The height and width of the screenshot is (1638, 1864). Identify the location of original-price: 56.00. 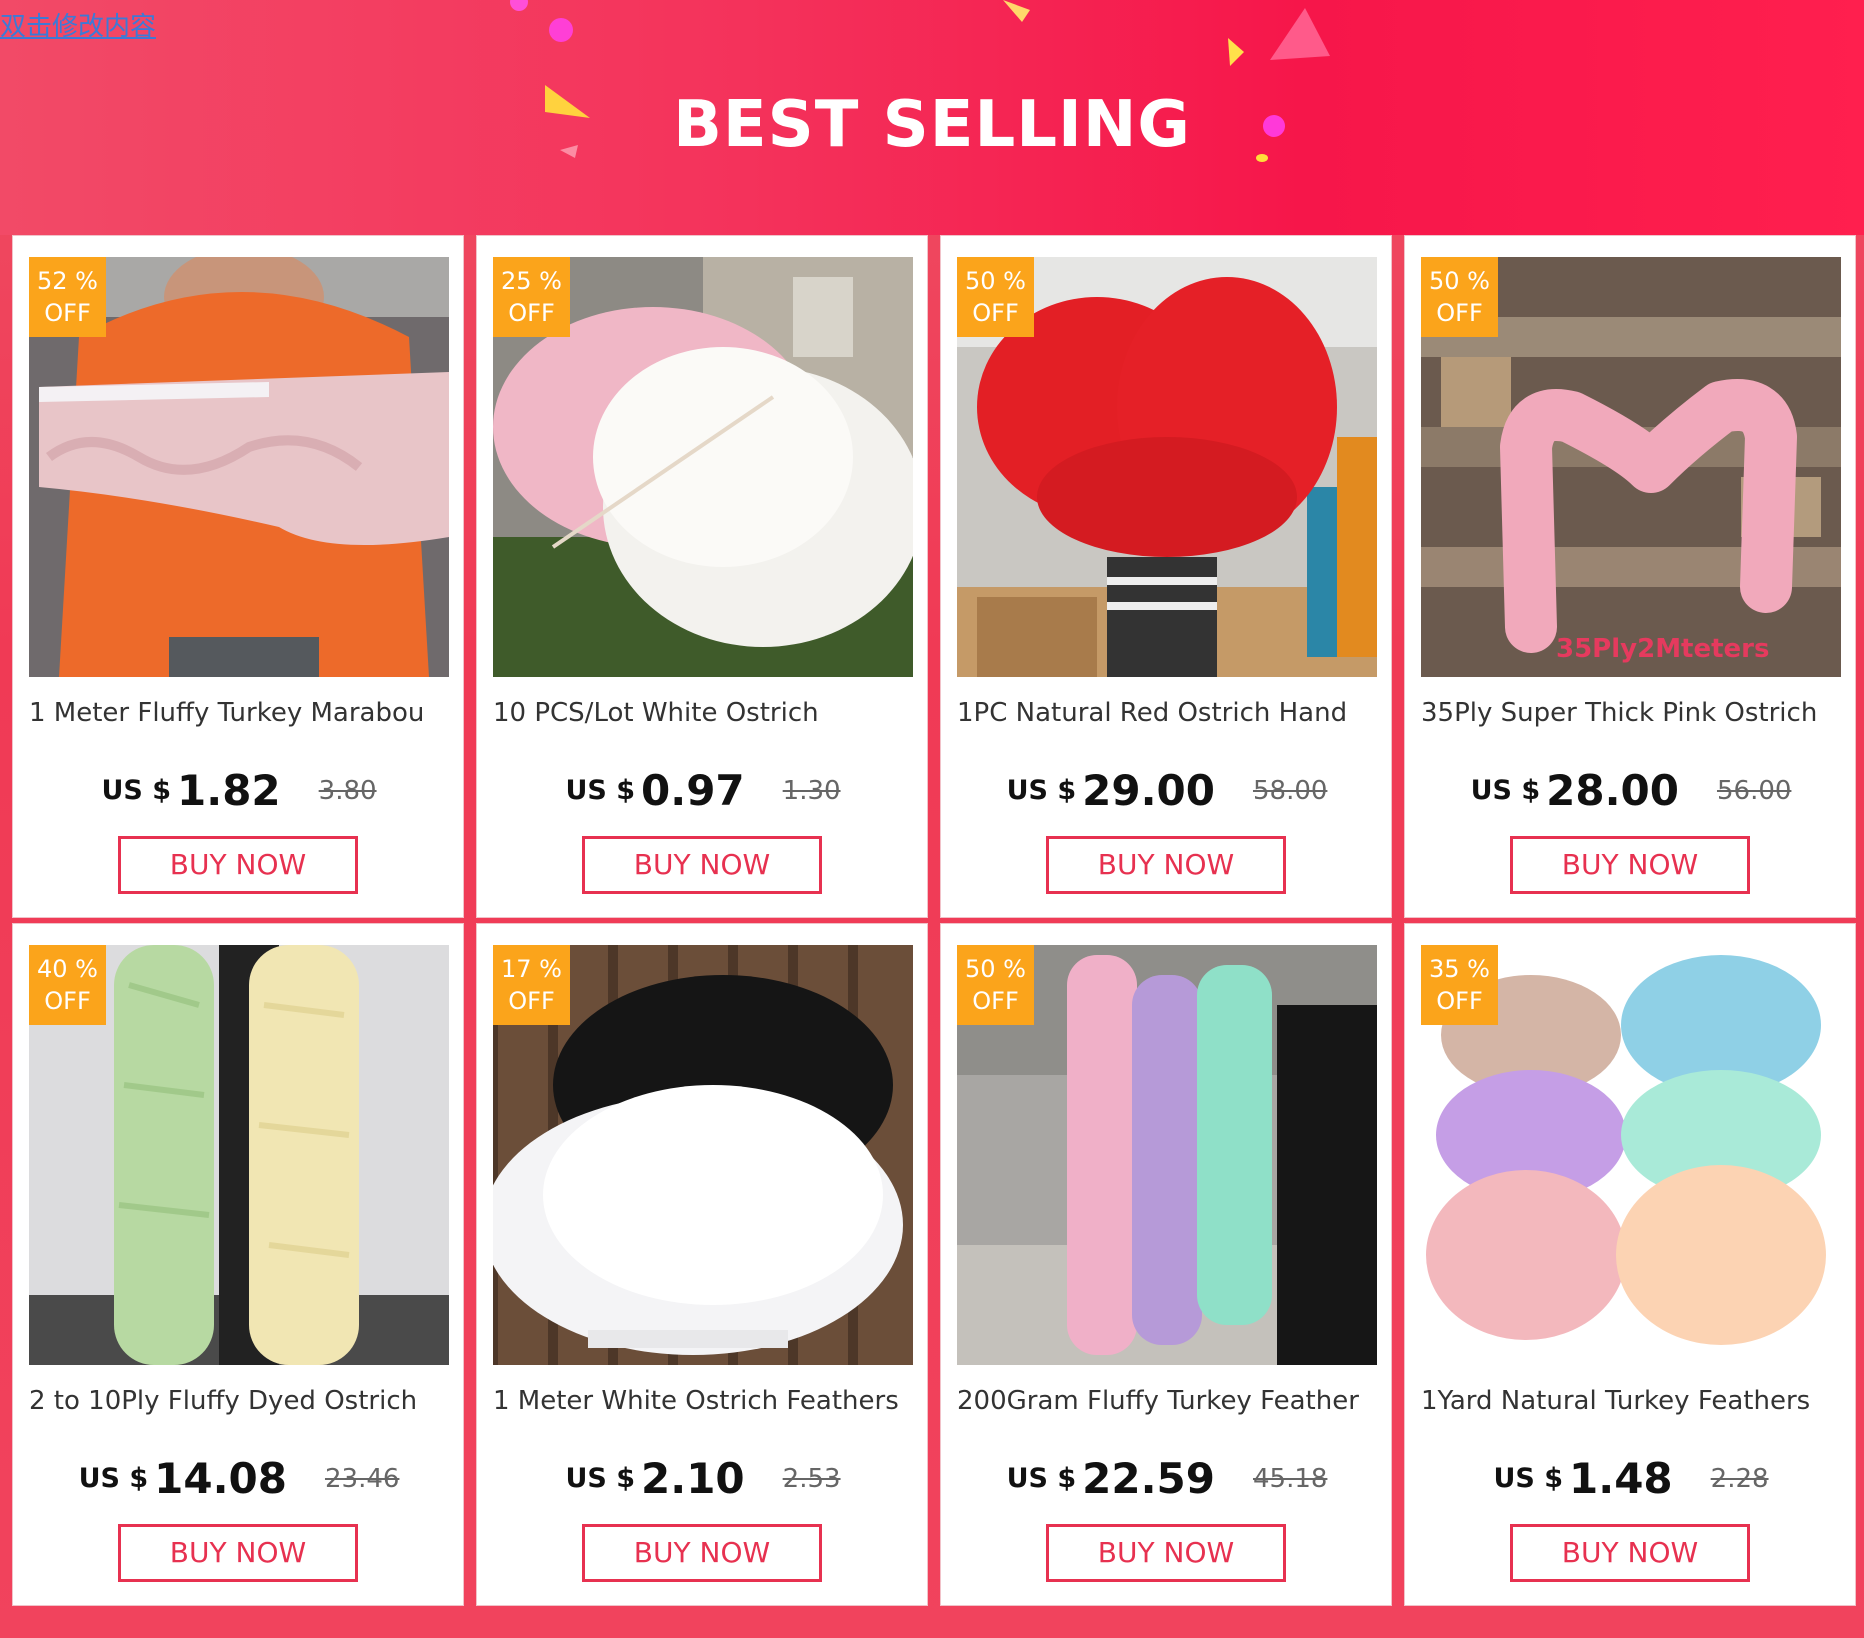
(1754, 790).